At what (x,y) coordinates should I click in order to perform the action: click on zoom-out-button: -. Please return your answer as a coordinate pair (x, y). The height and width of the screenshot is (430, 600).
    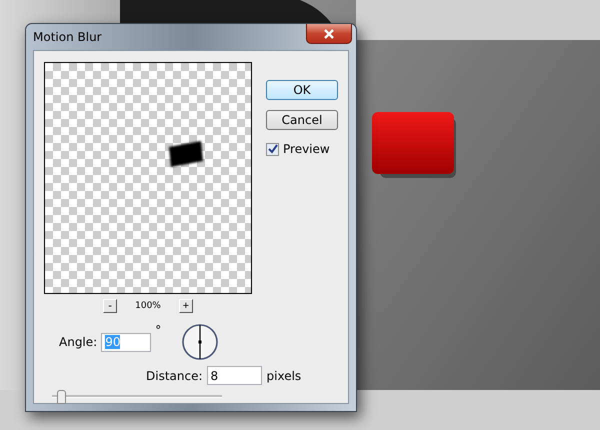
    Looking at the image, I should click on (110, 306).